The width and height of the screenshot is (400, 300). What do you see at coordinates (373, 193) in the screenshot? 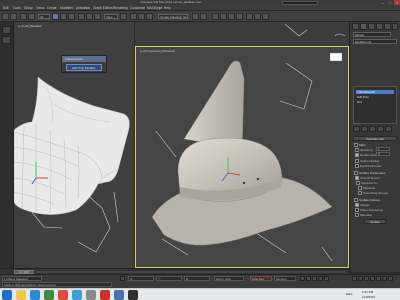
I see `smoothing-groups-checkbox: Smoothing Groups` at bounding box center [373, 193].